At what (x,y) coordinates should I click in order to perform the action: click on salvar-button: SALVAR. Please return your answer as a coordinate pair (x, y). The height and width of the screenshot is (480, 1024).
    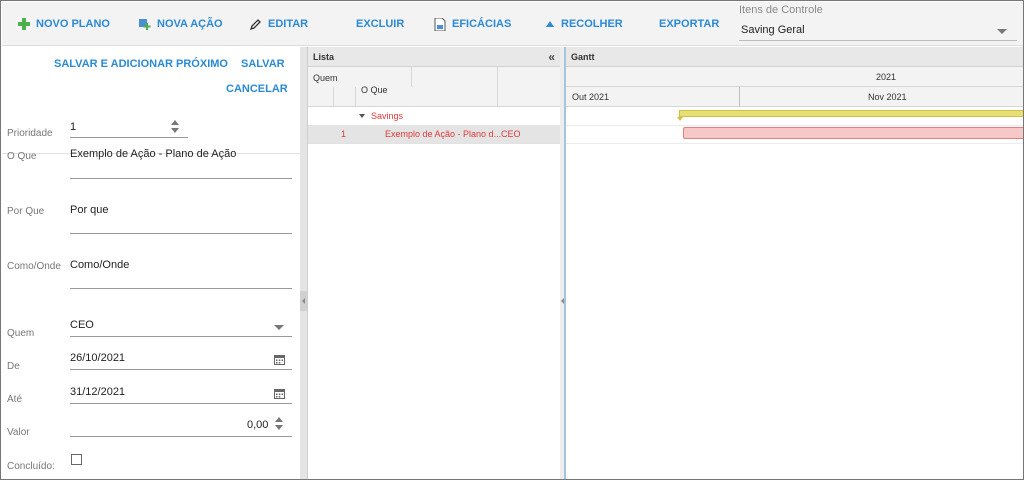
    Looking at the image, I should click on (263, 64).